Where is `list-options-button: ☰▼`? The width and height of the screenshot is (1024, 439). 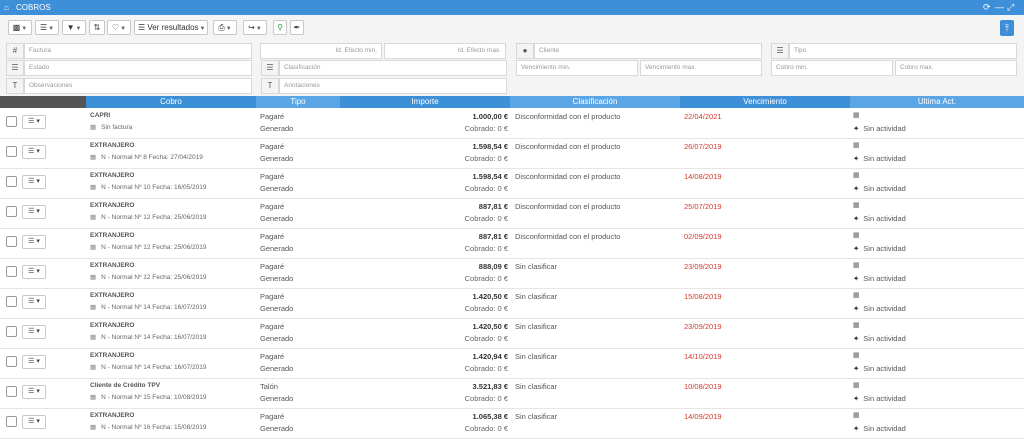
list-options-button: ☰▼ is located at coordinates (47, 27).